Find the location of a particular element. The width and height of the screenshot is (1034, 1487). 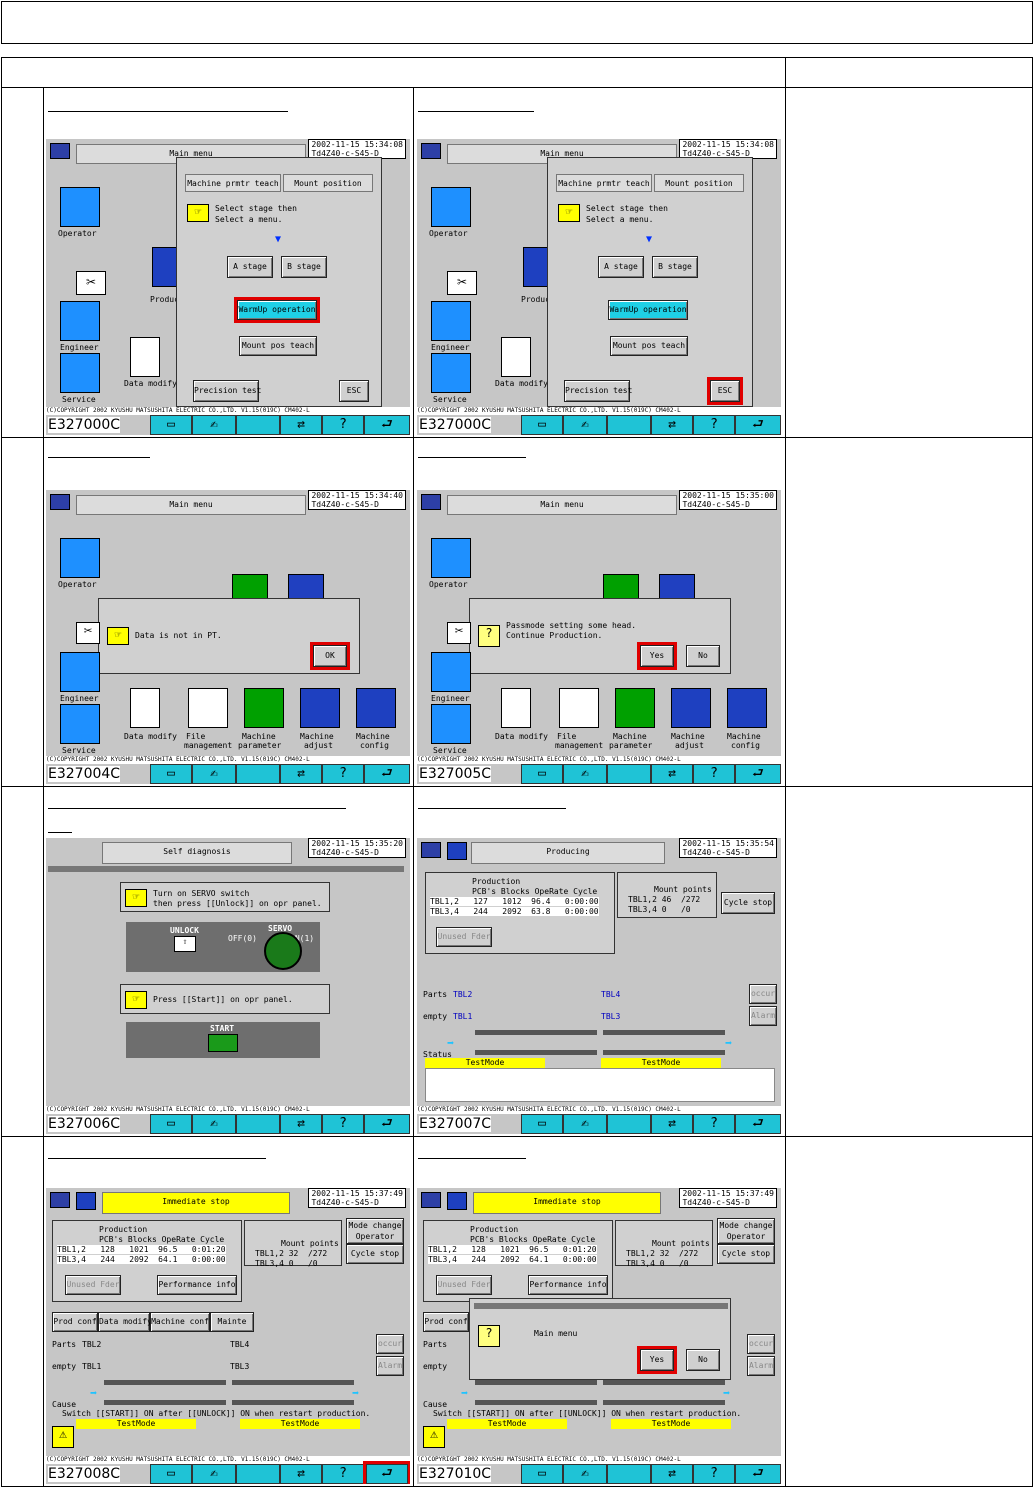

a-stage-button: A stage is located at coordinates (621, 267).